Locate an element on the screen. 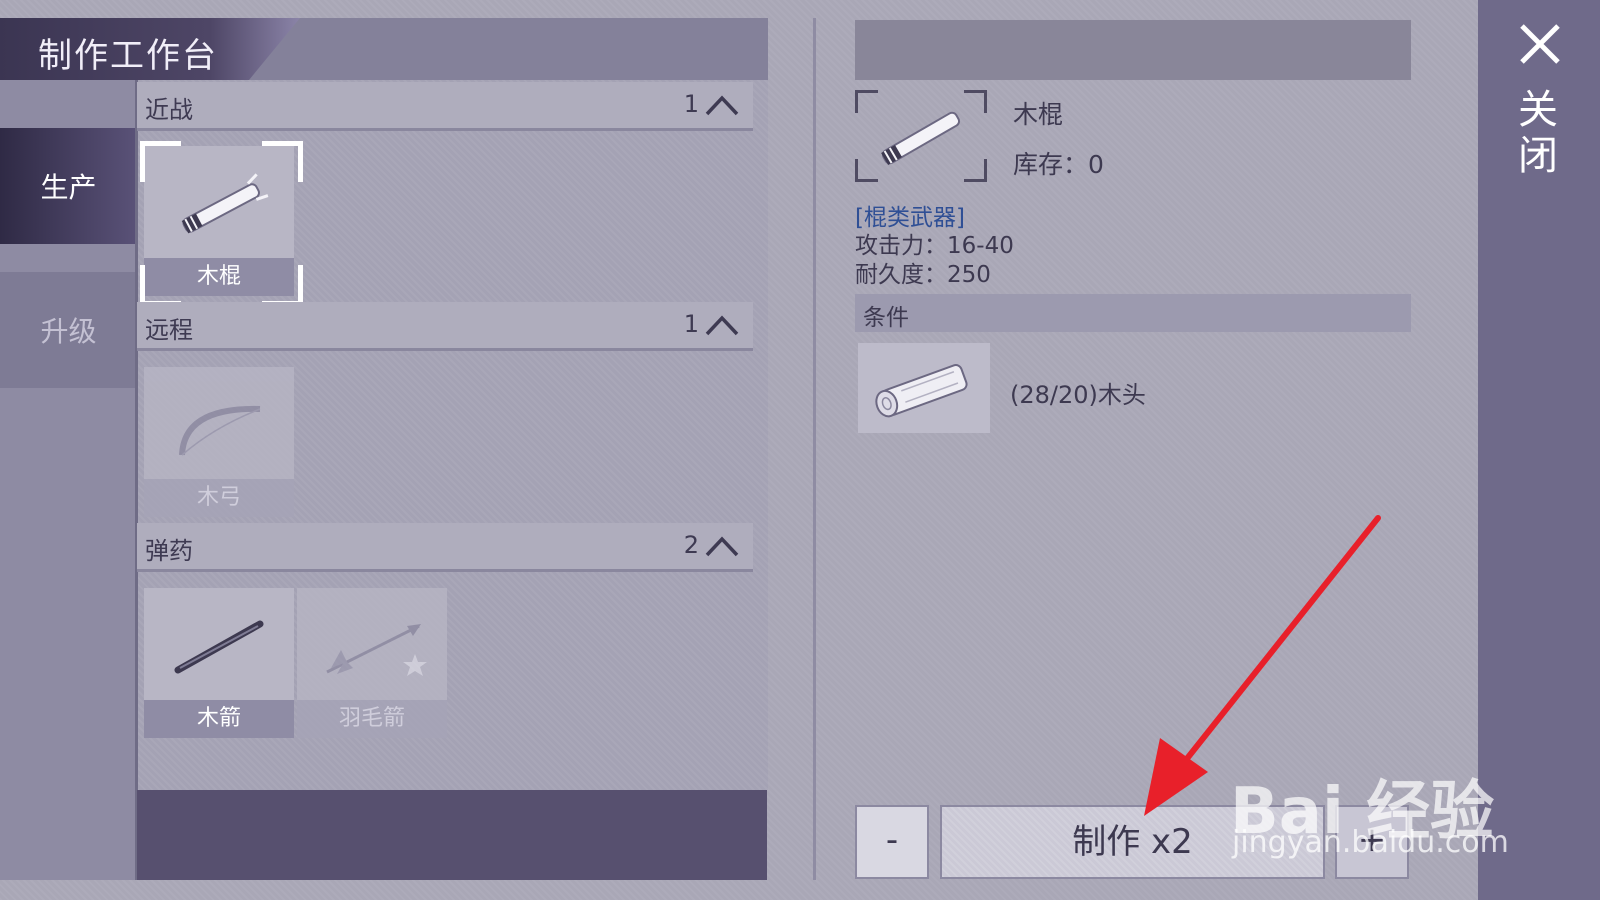 This screenshot has height=900, width=1600. detail-header-bar is located at coordinates (1133, 50).